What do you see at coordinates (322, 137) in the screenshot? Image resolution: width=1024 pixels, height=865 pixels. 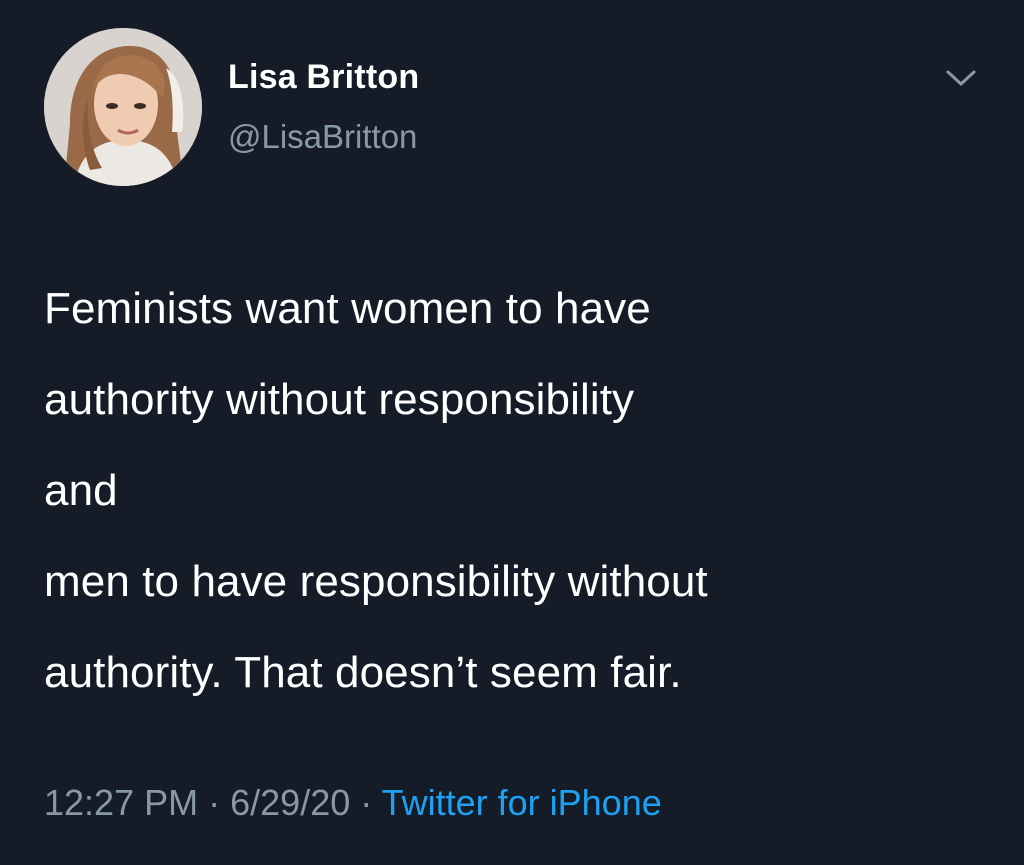 I see `user-handle: @LisaBritton` at bounding box center [322, 137].